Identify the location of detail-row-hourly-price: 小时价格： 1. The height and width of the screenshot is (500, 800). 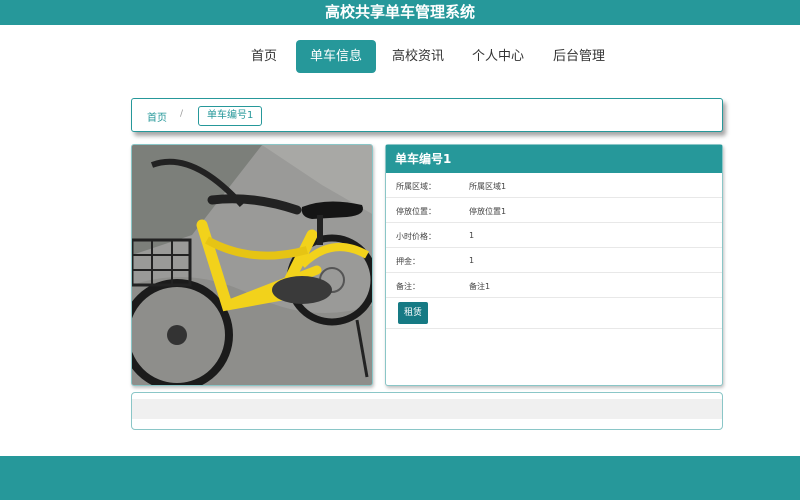
(554, 235).